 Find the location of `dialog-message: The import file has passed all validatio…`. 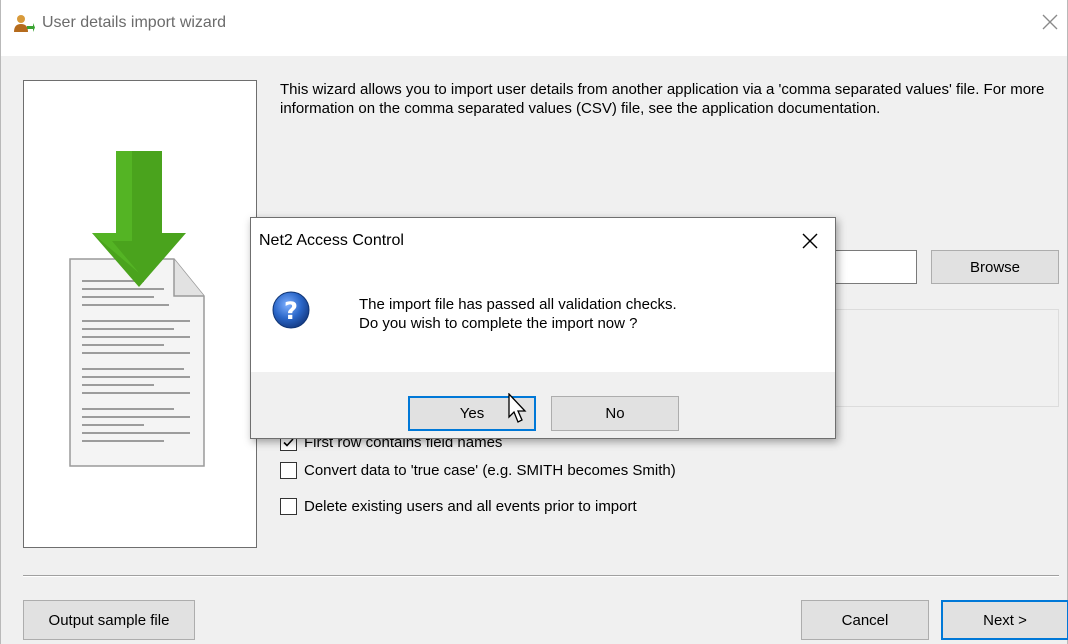

dialog-message: The import file has passed all validatio… is located at coordinates (518, 314).